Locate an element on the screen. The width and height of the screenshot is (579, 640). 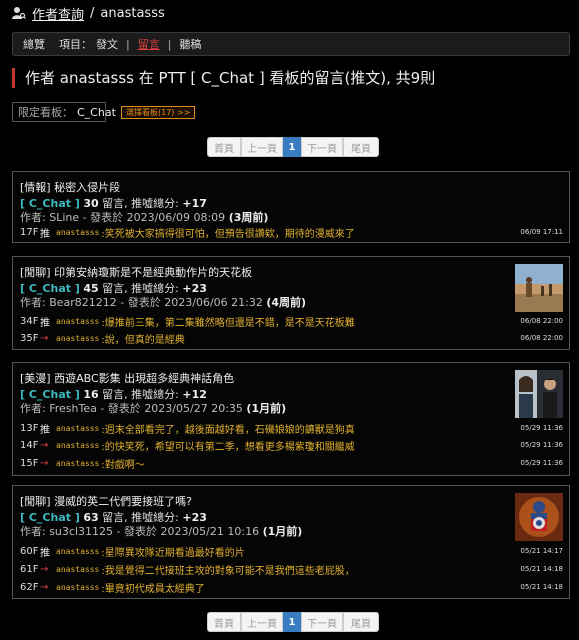
posted-date: 2023/06/06 21:32 is located at coordinates (213, 302).